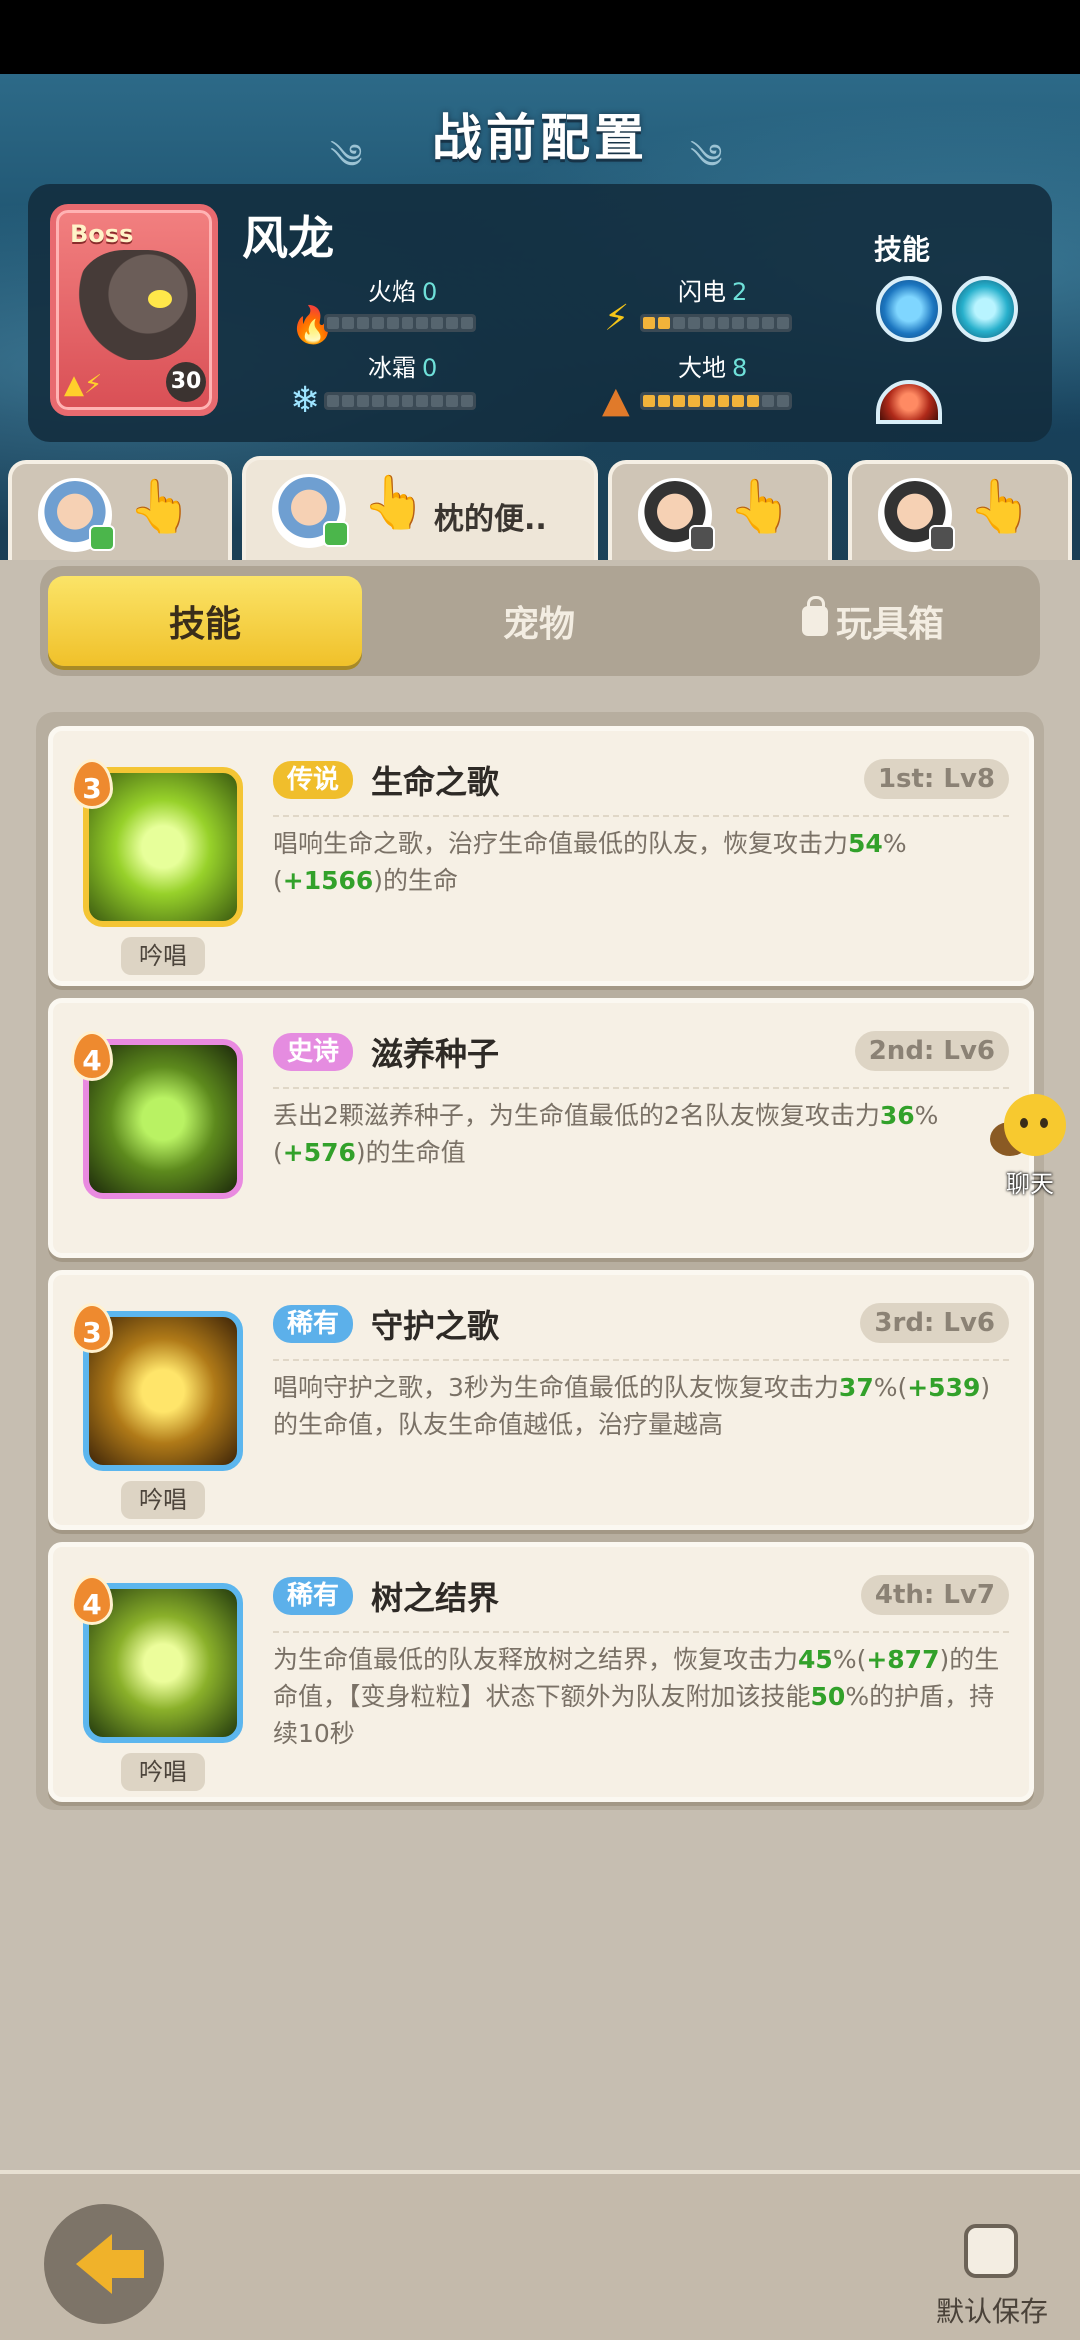 Image resolution: width=1080 pixels, height=2340 pixels. Describe the element at coordinates (400, 323) in the screenshot. I see `stat-bar-fire` at that location.